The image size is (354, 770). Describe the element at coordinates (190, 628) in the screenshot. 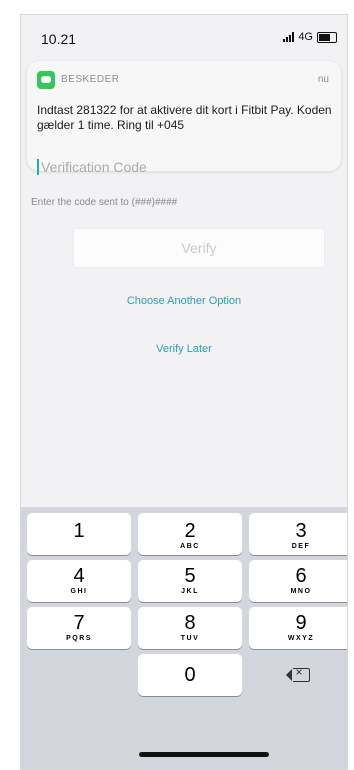

I see `key-8: 8 TUV` at that location.